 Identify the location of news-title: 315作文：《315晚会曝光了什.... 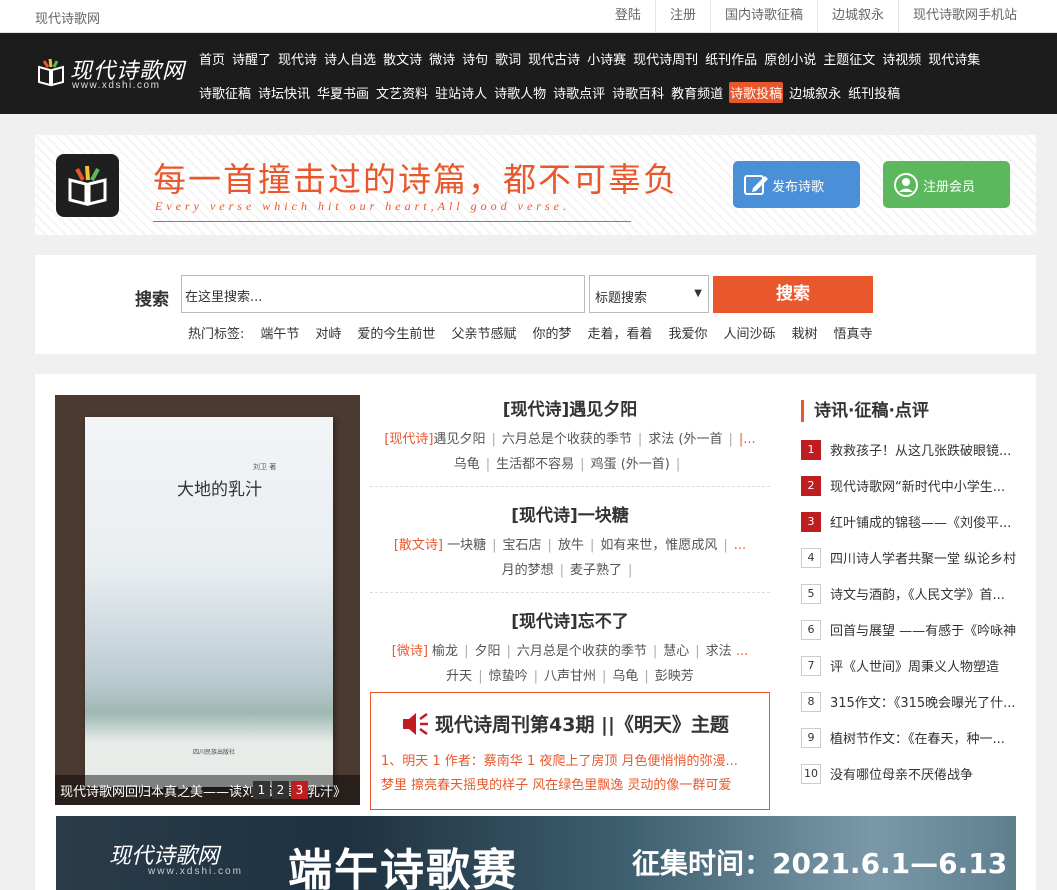
(931, 701).